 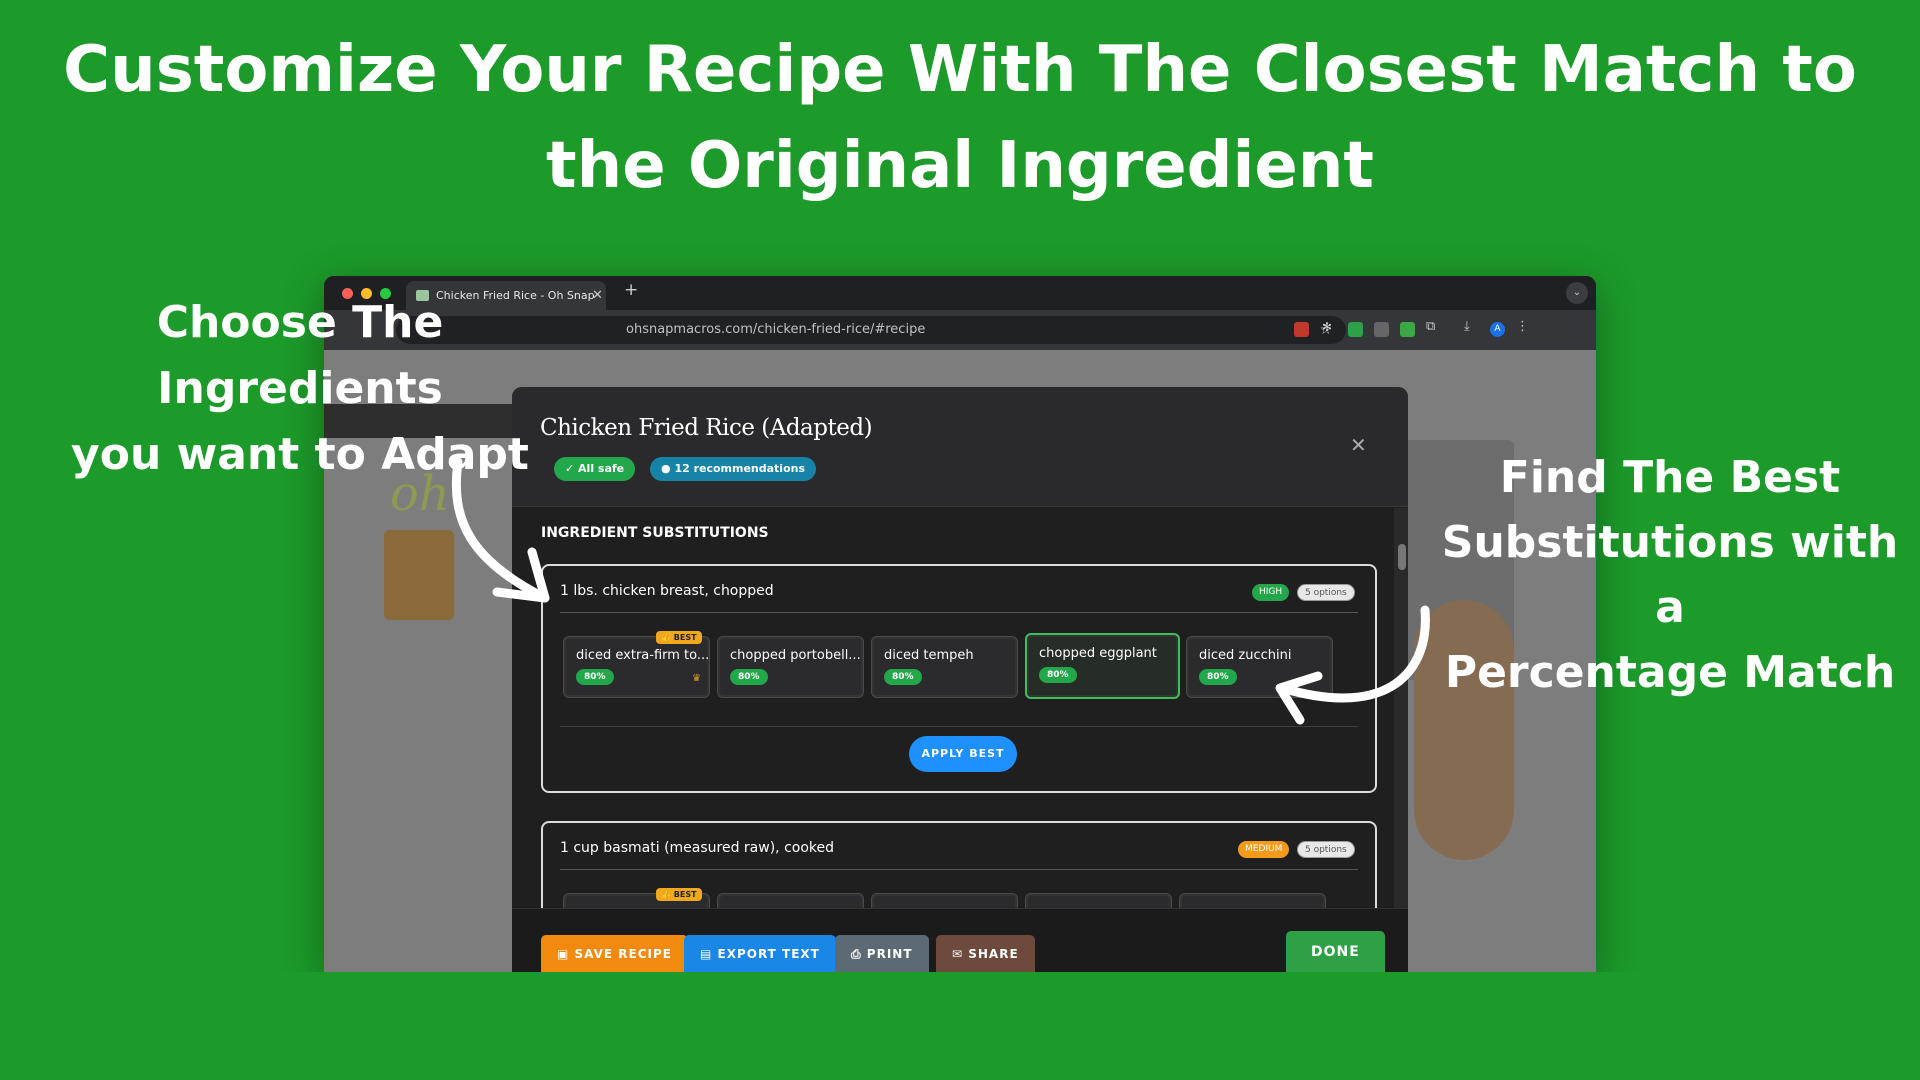 I want to click on substitution-option: diced zucchini 80%, so click(x=1259, y=667).